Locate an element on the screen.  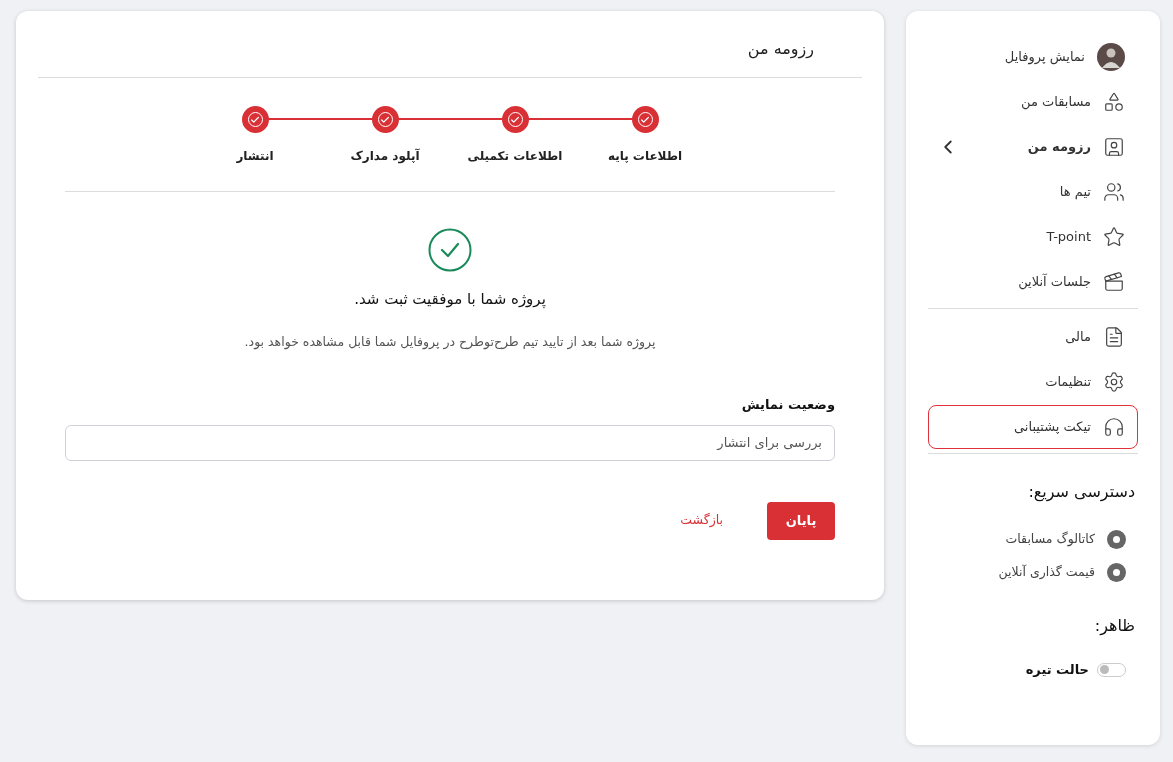
sidebar-item: تیم ها is located at coordinates (1033, 192).